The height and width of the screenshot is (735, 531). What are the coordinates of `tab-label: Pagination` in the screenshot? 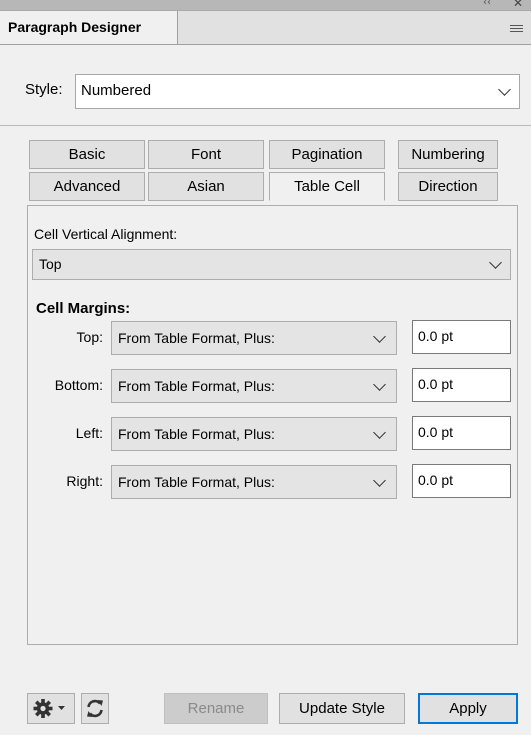 It's located at (327, 154).